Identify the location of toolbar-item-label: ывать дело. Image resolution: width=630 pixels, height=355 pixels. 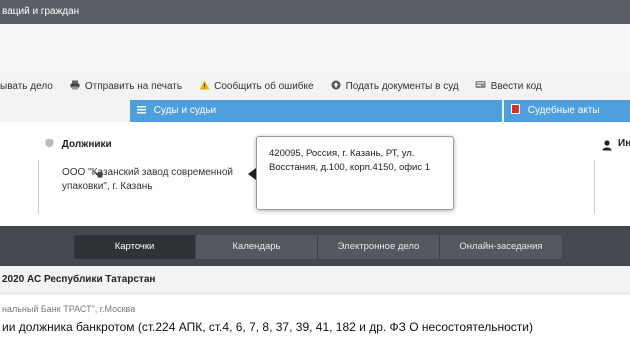
(26, 86).